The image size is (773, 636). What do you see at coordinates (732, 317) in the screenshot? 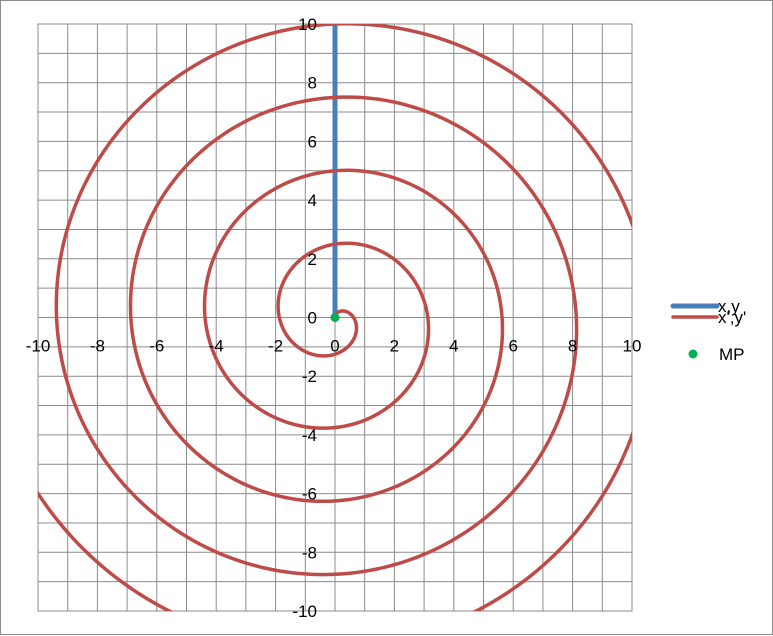
I see `legend-label-spiral: x',y'` at bounding box center [732, 317].